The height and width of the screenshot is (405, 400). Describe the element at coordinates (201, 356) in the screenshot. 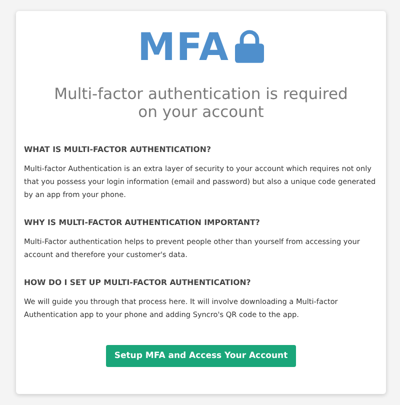

I see `setup-button: Setup MFA and Access Your Account` at that location.